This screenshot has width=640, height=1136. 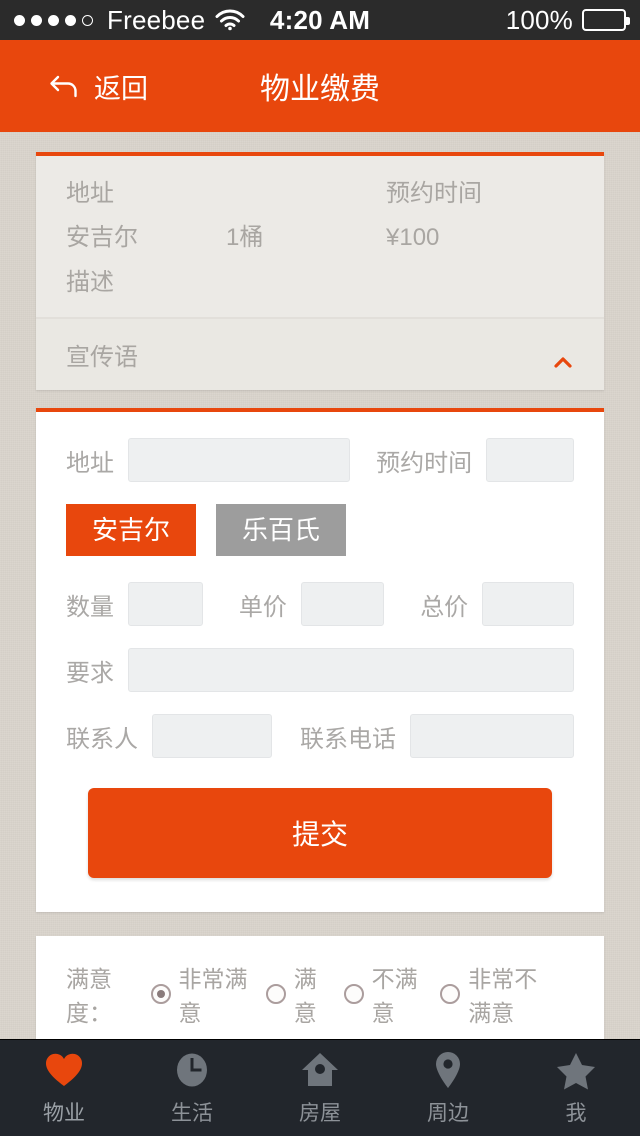 I want to click on signal-strength-dots, so click(x=53, y=20).